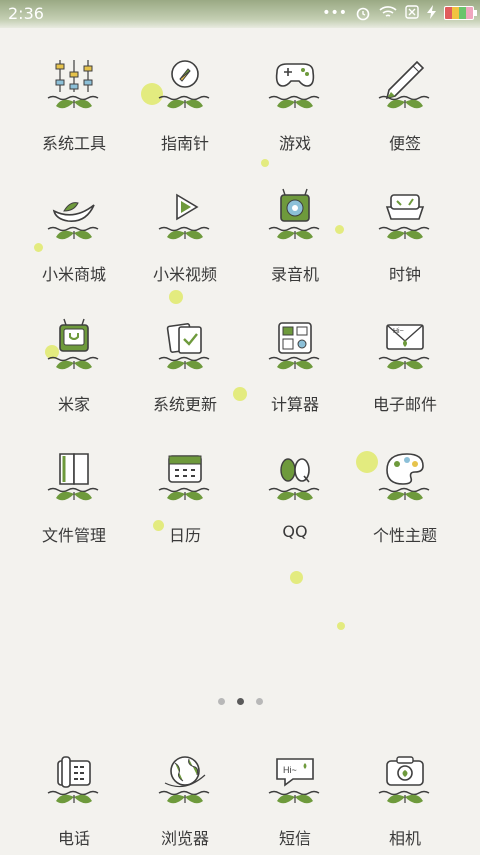 This screenshot has width=480, height=855. What do you see at coordinates (185, 82) in the screenshot?
I see `compass-icon` at bounding box center [185, 82].